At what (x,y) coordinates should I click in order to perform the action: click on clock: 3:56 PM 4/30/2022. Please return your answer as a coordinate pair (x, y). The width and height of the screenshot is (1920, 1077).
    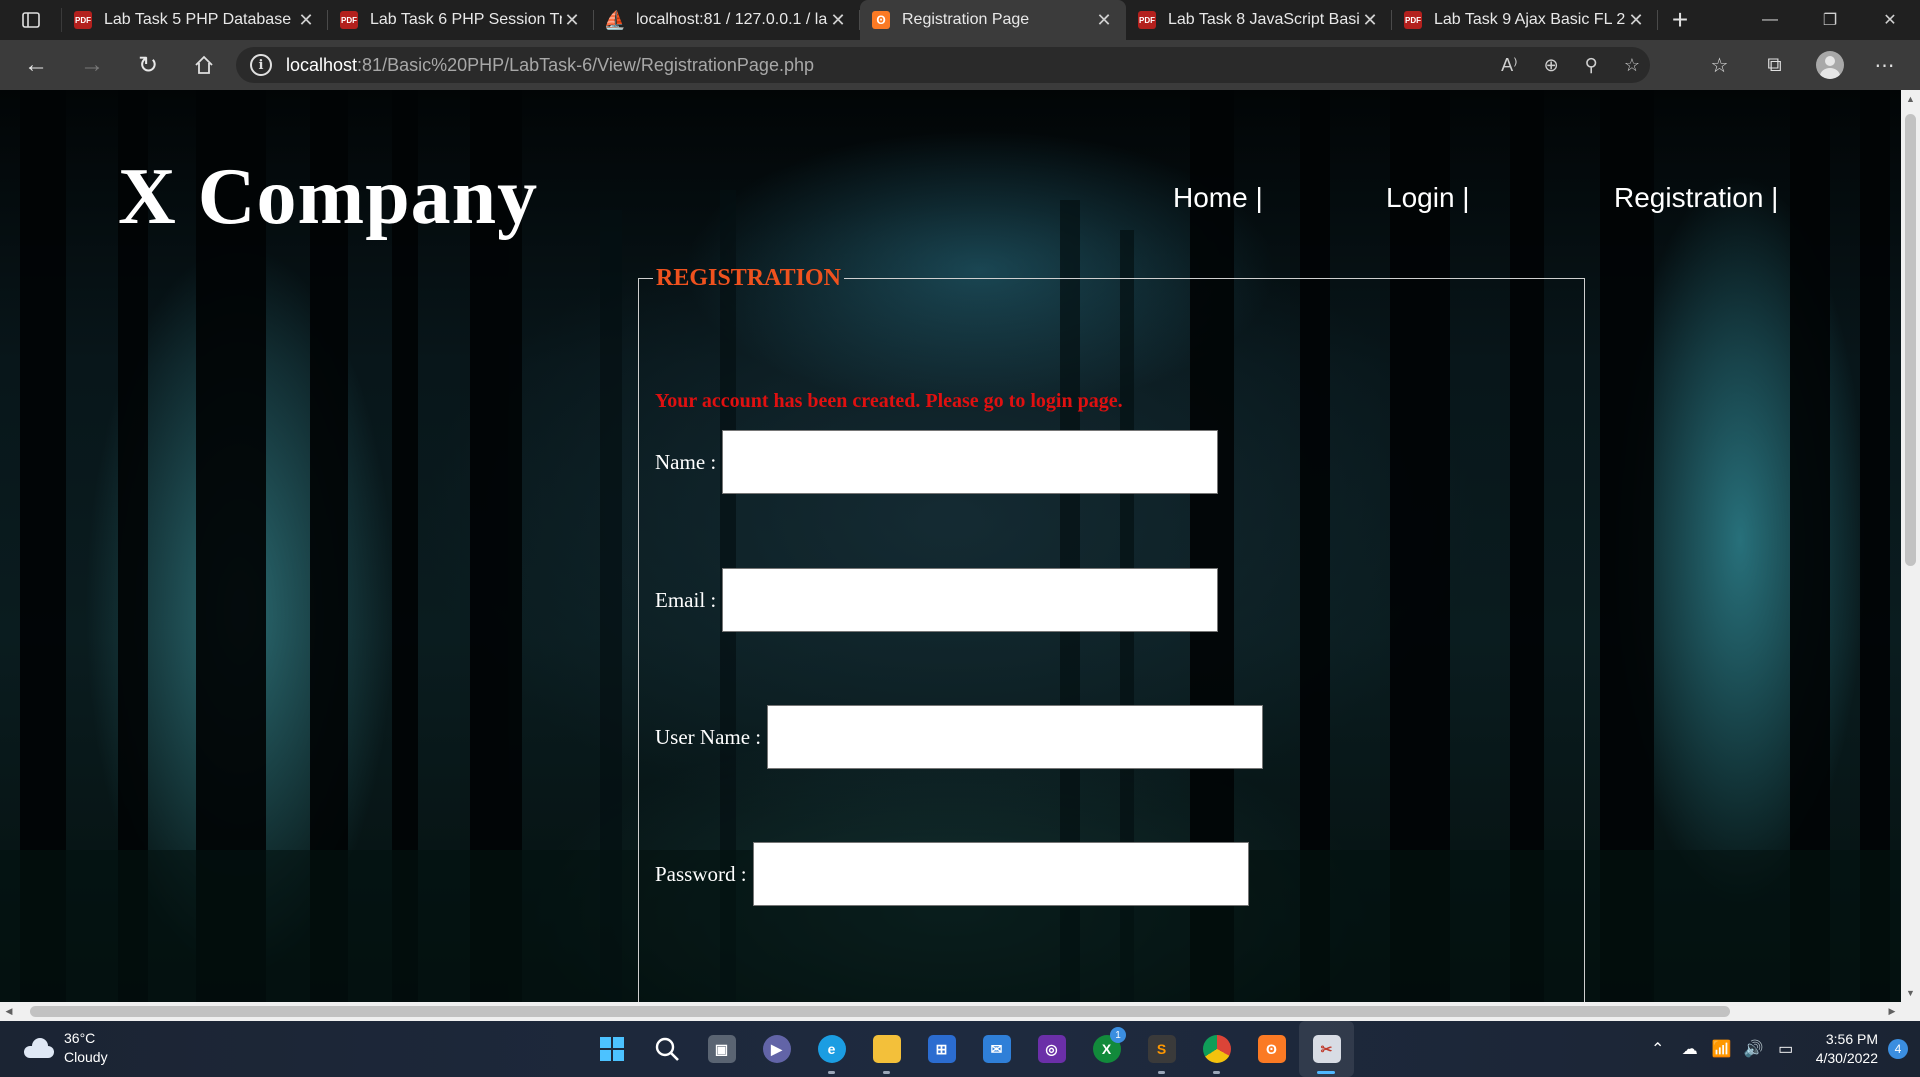
    Looking at the image, I should click on (1847, 1049).